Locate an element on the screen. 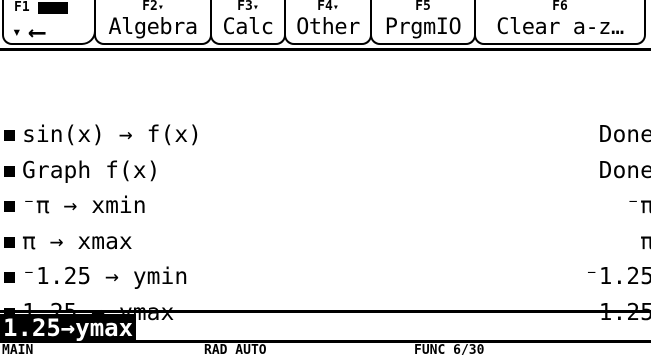 This screenshot has width=651, height=358. tools-icon: F1 ▾ ⟵ is located at coordinates (56, 23).